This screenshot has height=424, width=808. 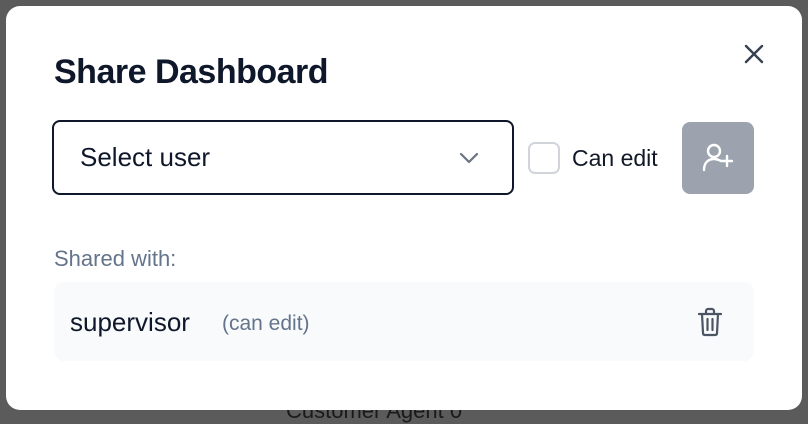 I want to click on shared-with-label: Shared with:, so click(x=115, y=258).